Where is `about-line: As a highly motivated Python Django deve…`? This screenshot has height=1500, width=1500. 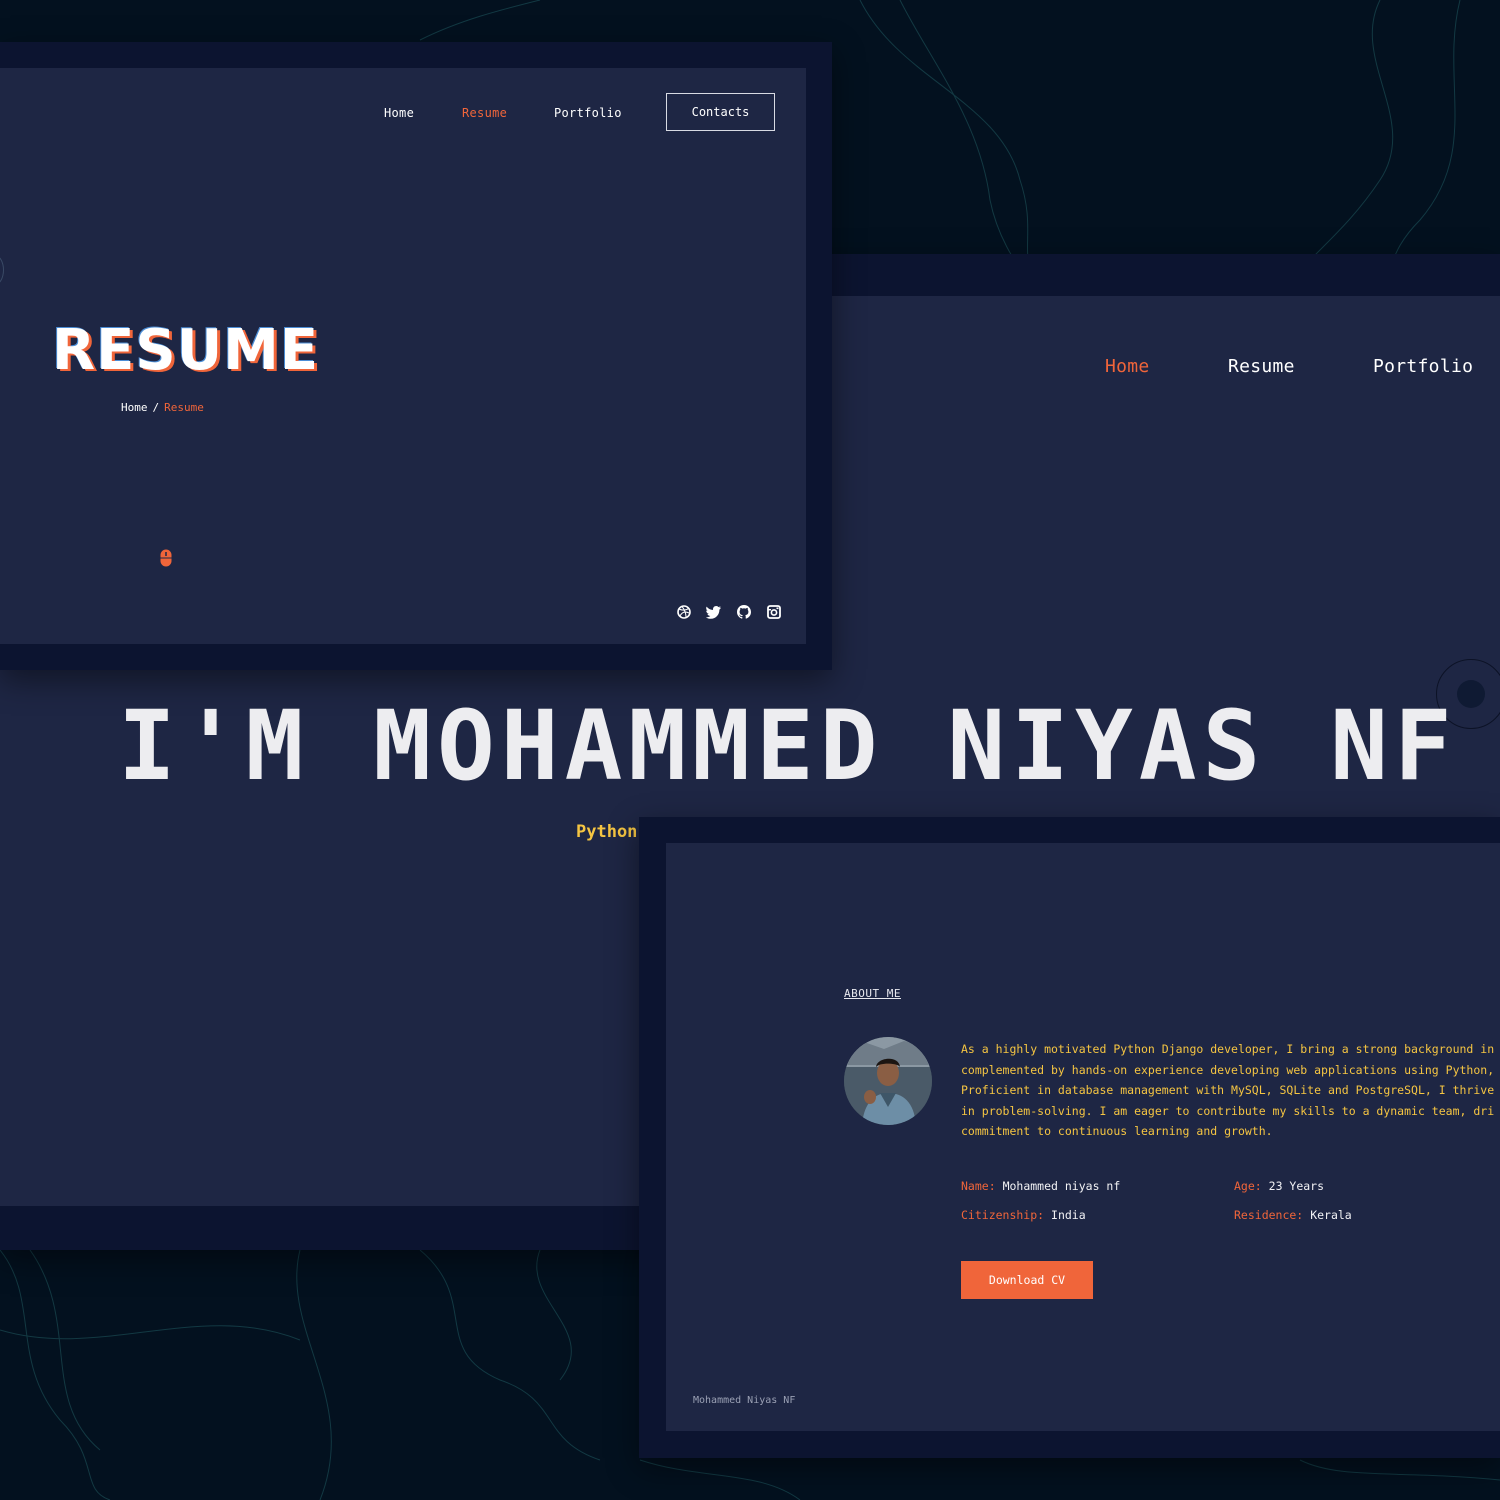 about-line: As a highly motivated Python Django deve… is located at coordinates (1228, 1049).